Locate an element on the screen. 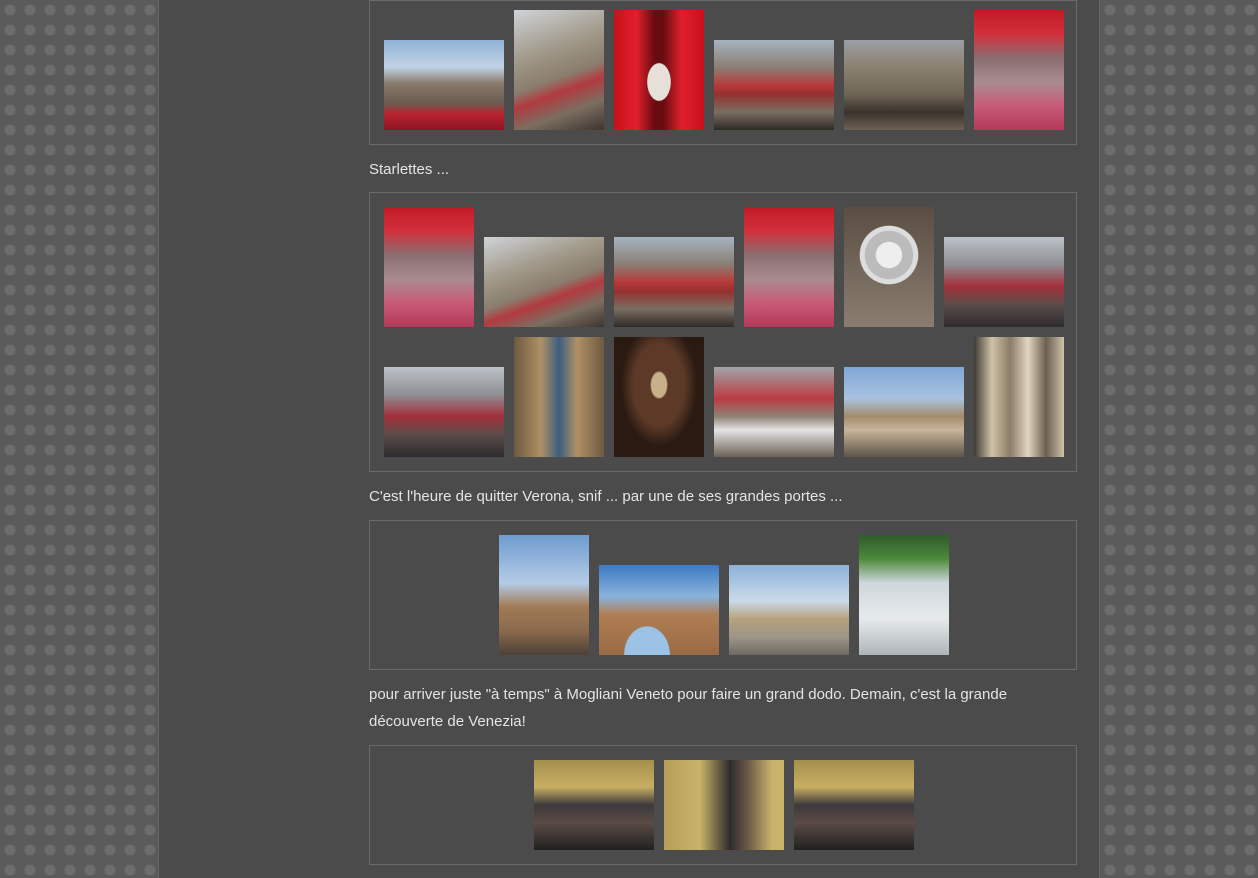  photo-gallery-hotel is located at coordinates (723, 805).